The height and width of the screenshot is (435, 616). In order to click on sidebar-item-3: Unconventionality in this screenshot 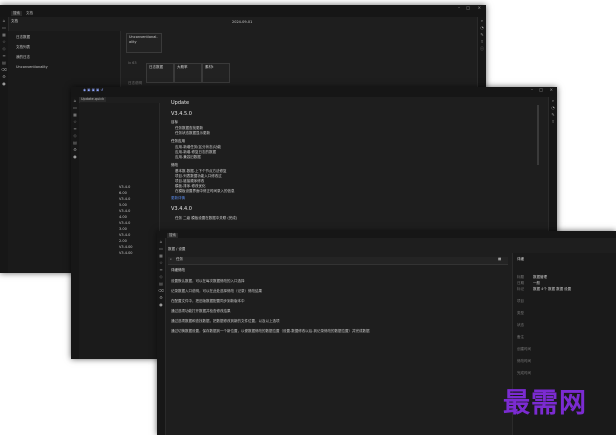, I will do `click(32, 67)`.